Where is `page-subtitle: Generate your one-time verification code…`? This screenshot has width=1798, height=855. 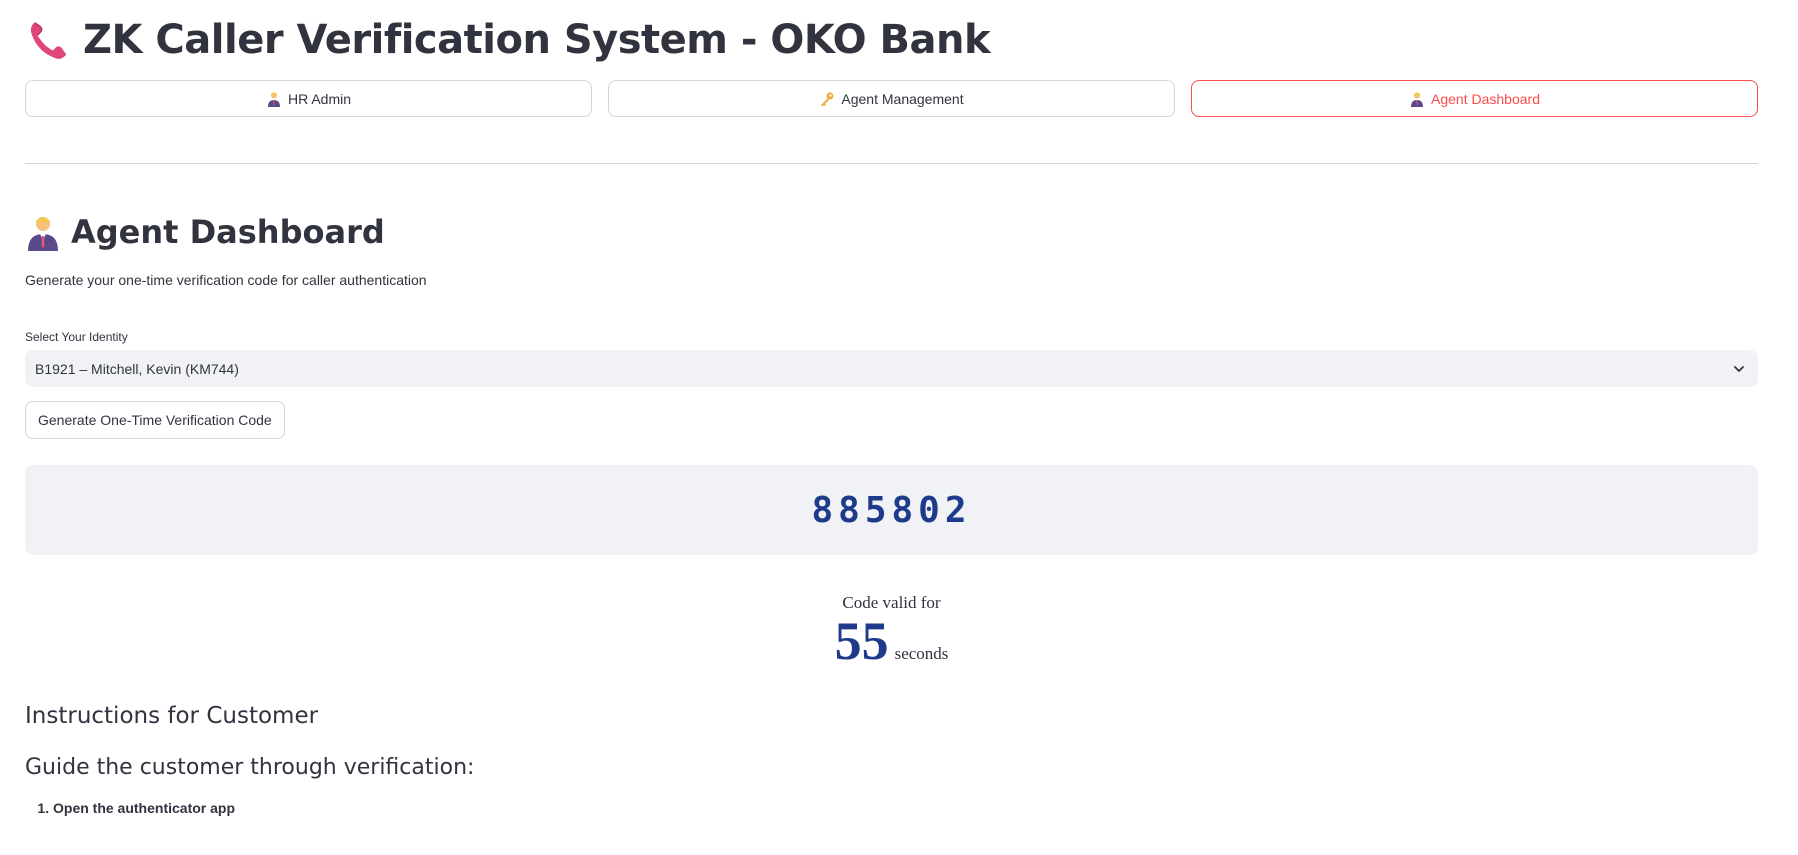 page-subtitle: Generate your one-time verification code… is located at coordinates (226, 280).